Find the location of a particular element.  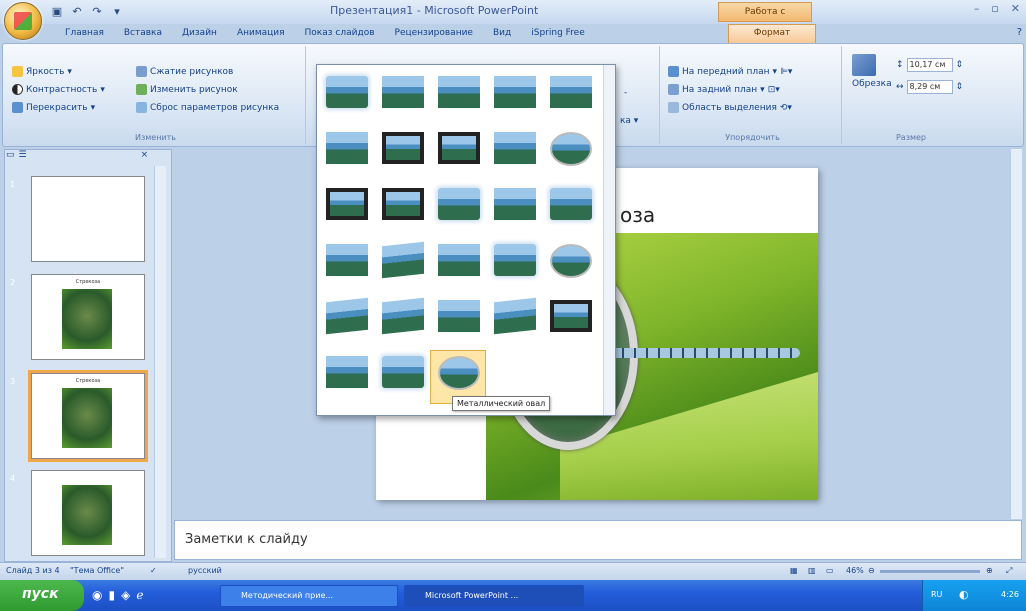

slide-thumbnail-2: Стрекоза is located at coordinates (88, 317).